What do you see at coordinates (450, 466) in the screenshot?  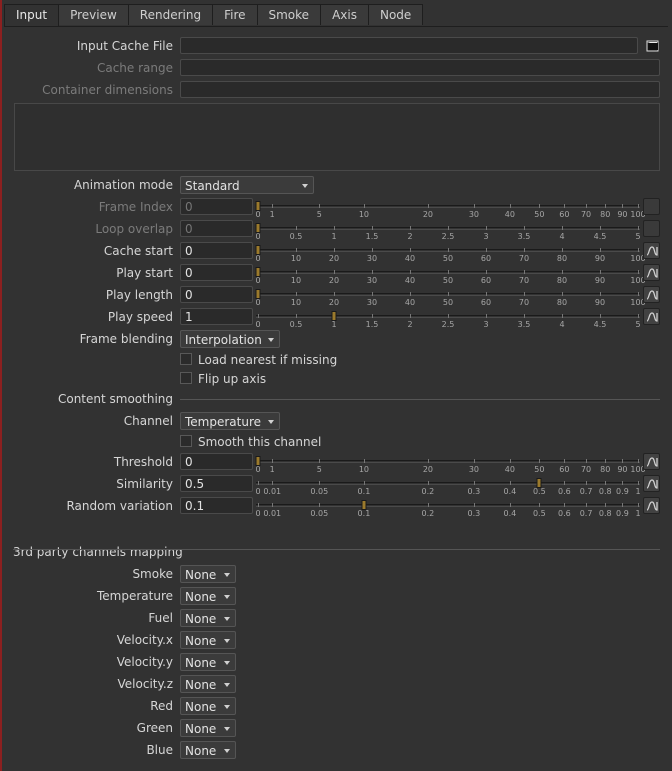 I see `threshold-slider: 0 1 5 10 20 30 40 50 60 70 80 90 100` at bounding box center [450, 466].